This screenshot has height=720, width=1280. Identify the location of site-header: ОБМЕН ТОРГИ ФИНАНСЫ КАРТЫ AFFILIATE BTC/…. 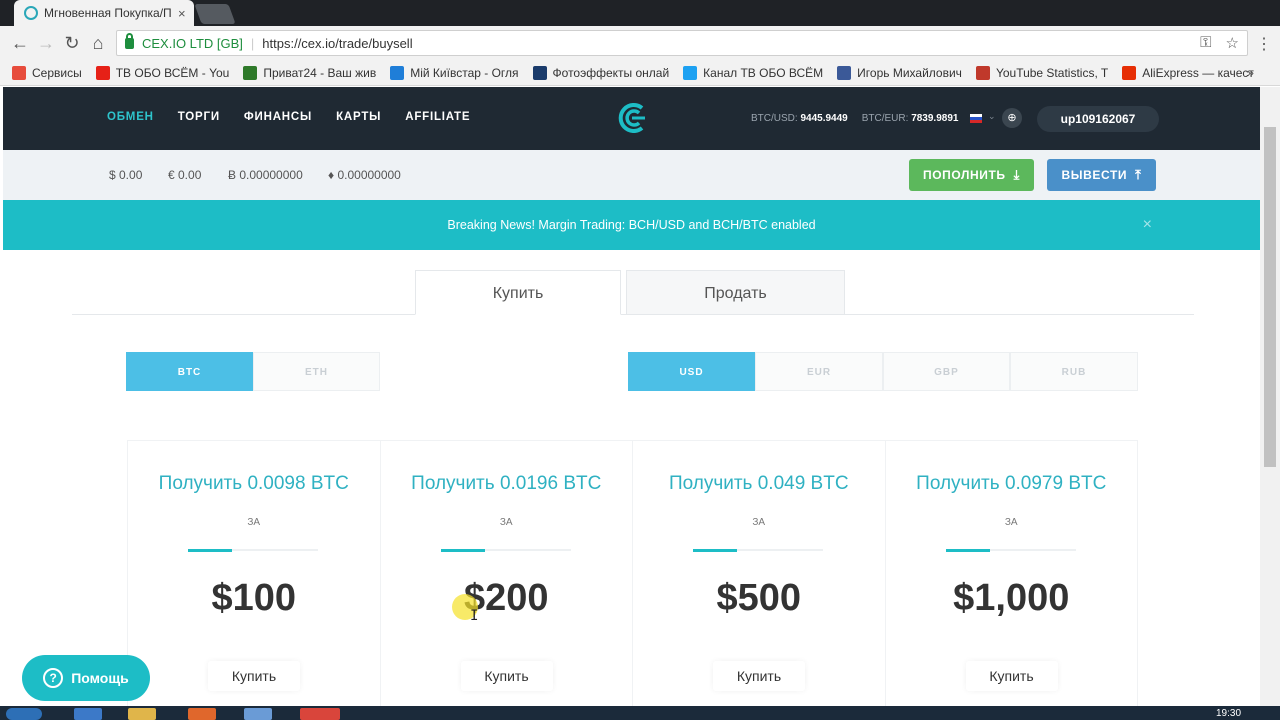
(631, 118).